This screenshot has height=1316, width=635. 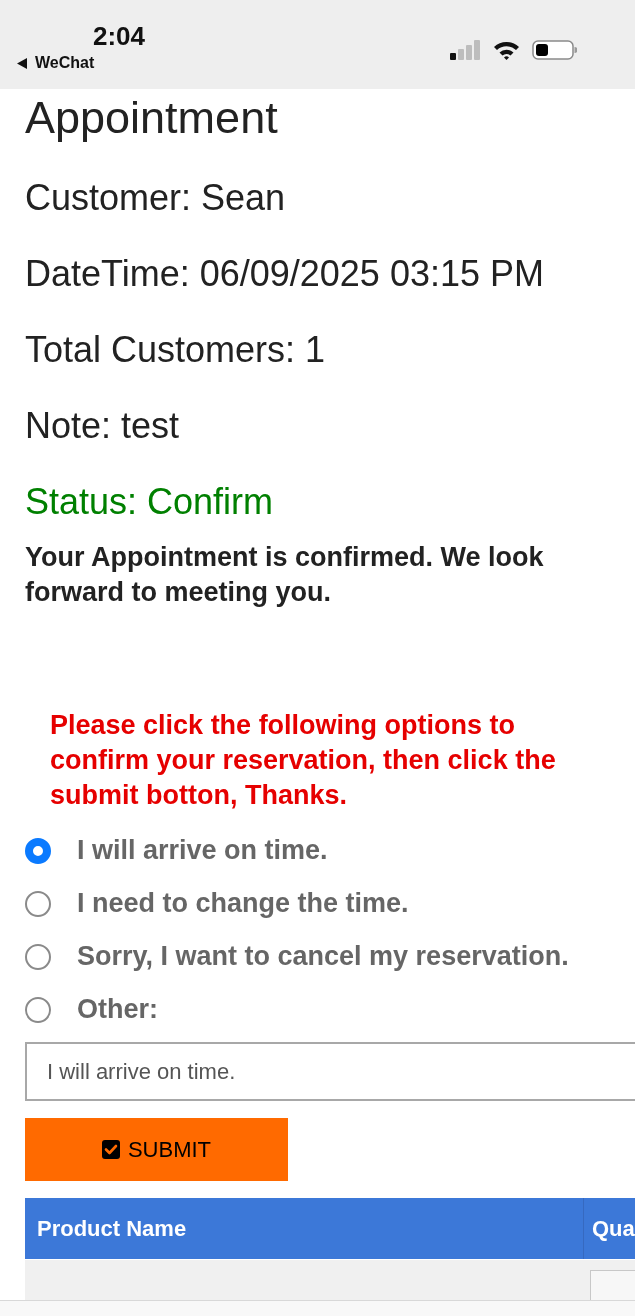 What do you see at coordinates (155, 198) in the screenshot?
I see `detail-text: Customer: Sean` at bounding box center [155, 198].